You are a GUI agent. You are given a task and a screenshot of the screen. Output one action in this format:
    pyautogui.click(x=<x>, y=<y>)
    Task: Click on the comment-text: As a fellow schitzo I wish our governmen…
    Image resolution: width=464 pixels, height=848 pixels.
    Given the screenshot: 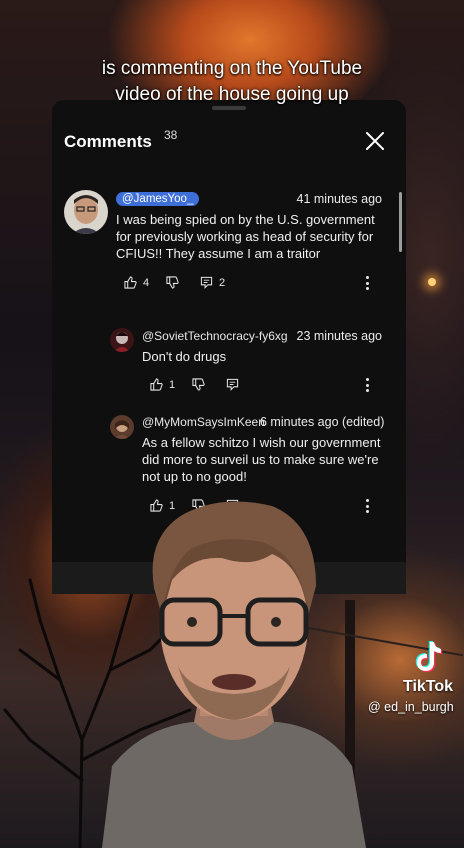 What is the action you would take?
    pyautogui.click(x=261, y=459)
    